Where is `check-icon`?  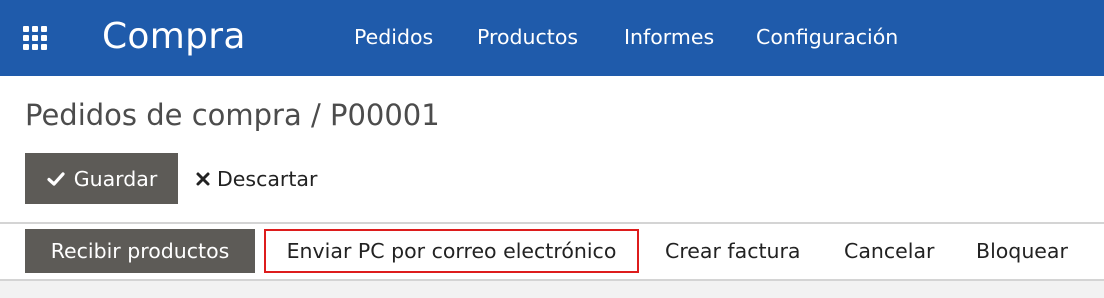 check-icon is located at coordinates (56, 178).